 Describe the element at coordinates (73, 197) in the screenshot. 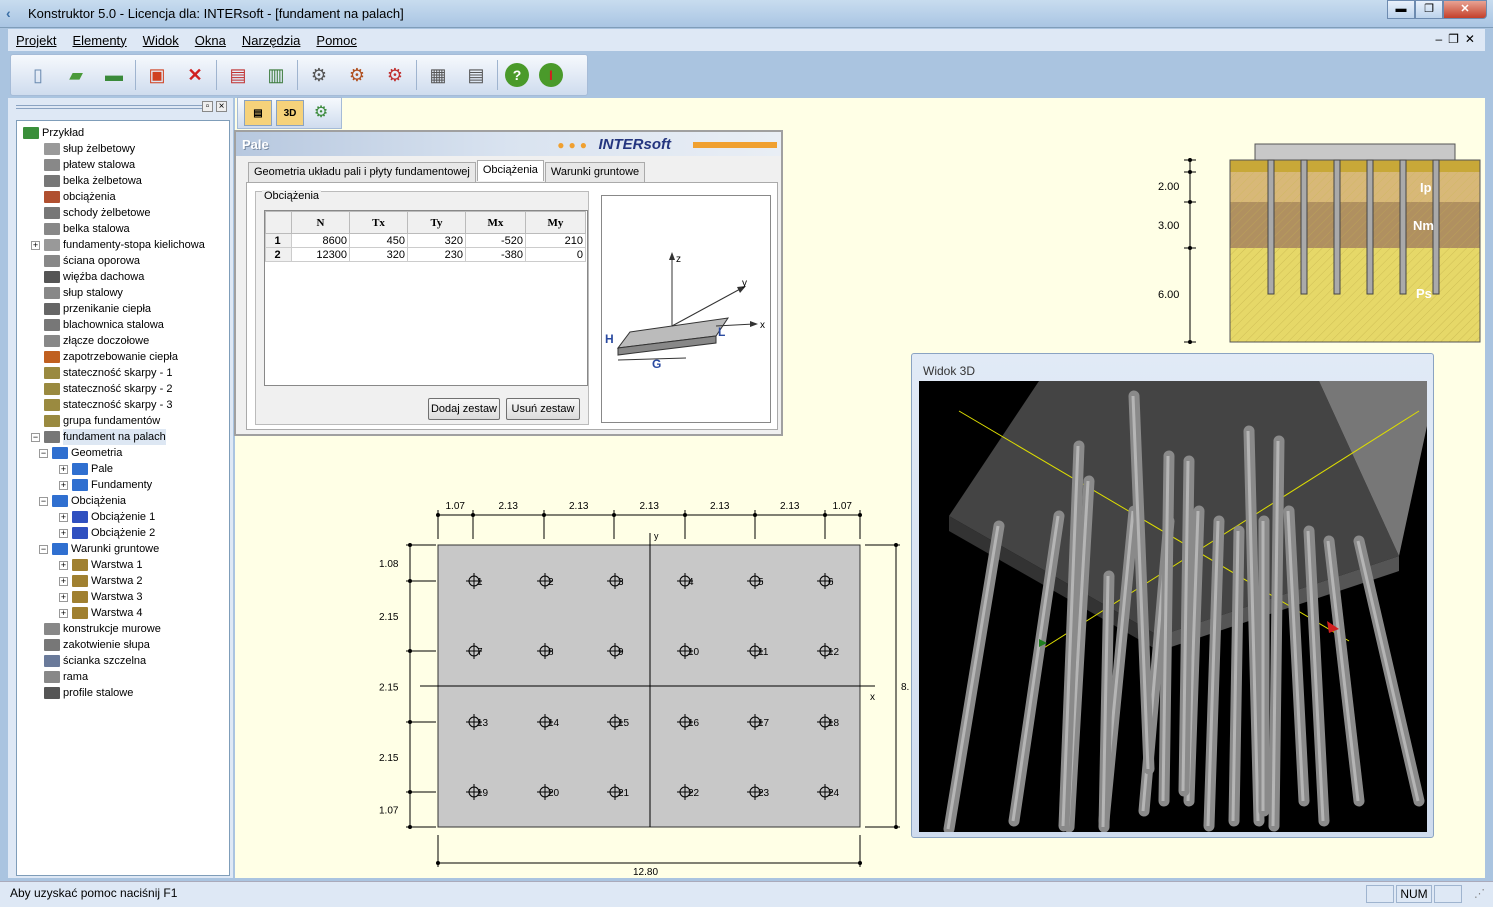

I see `tree-item: obciążenia` at that location.